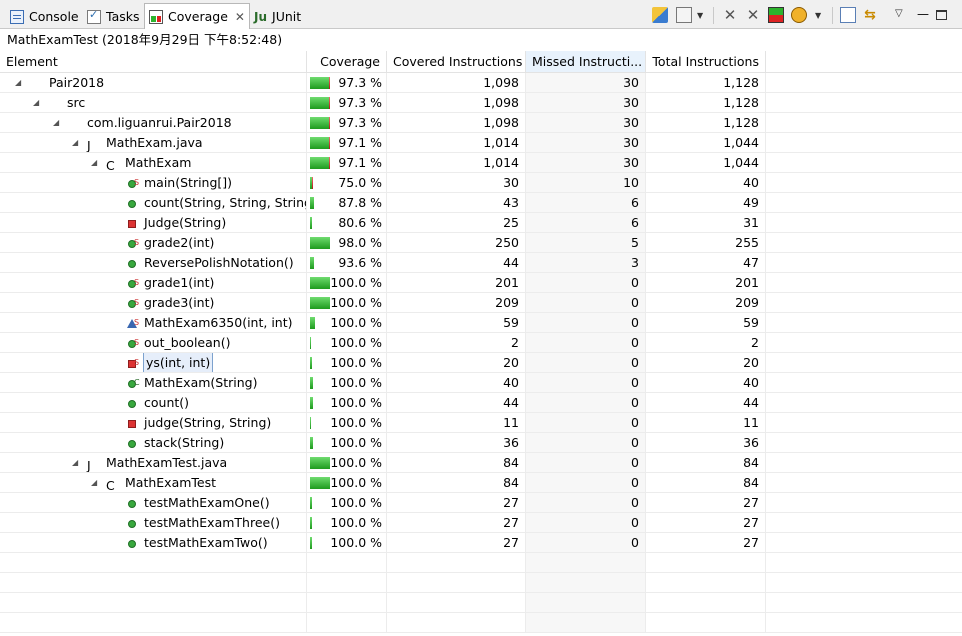 The height and width of the screenshot is (636, 962). I want to click on view-menu-icon: ▽, so click(899, 13).